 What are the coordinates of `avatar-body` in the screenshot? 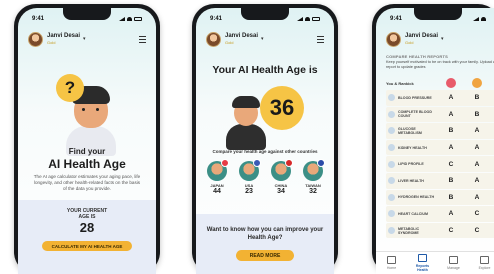 It's located at (246, 137).